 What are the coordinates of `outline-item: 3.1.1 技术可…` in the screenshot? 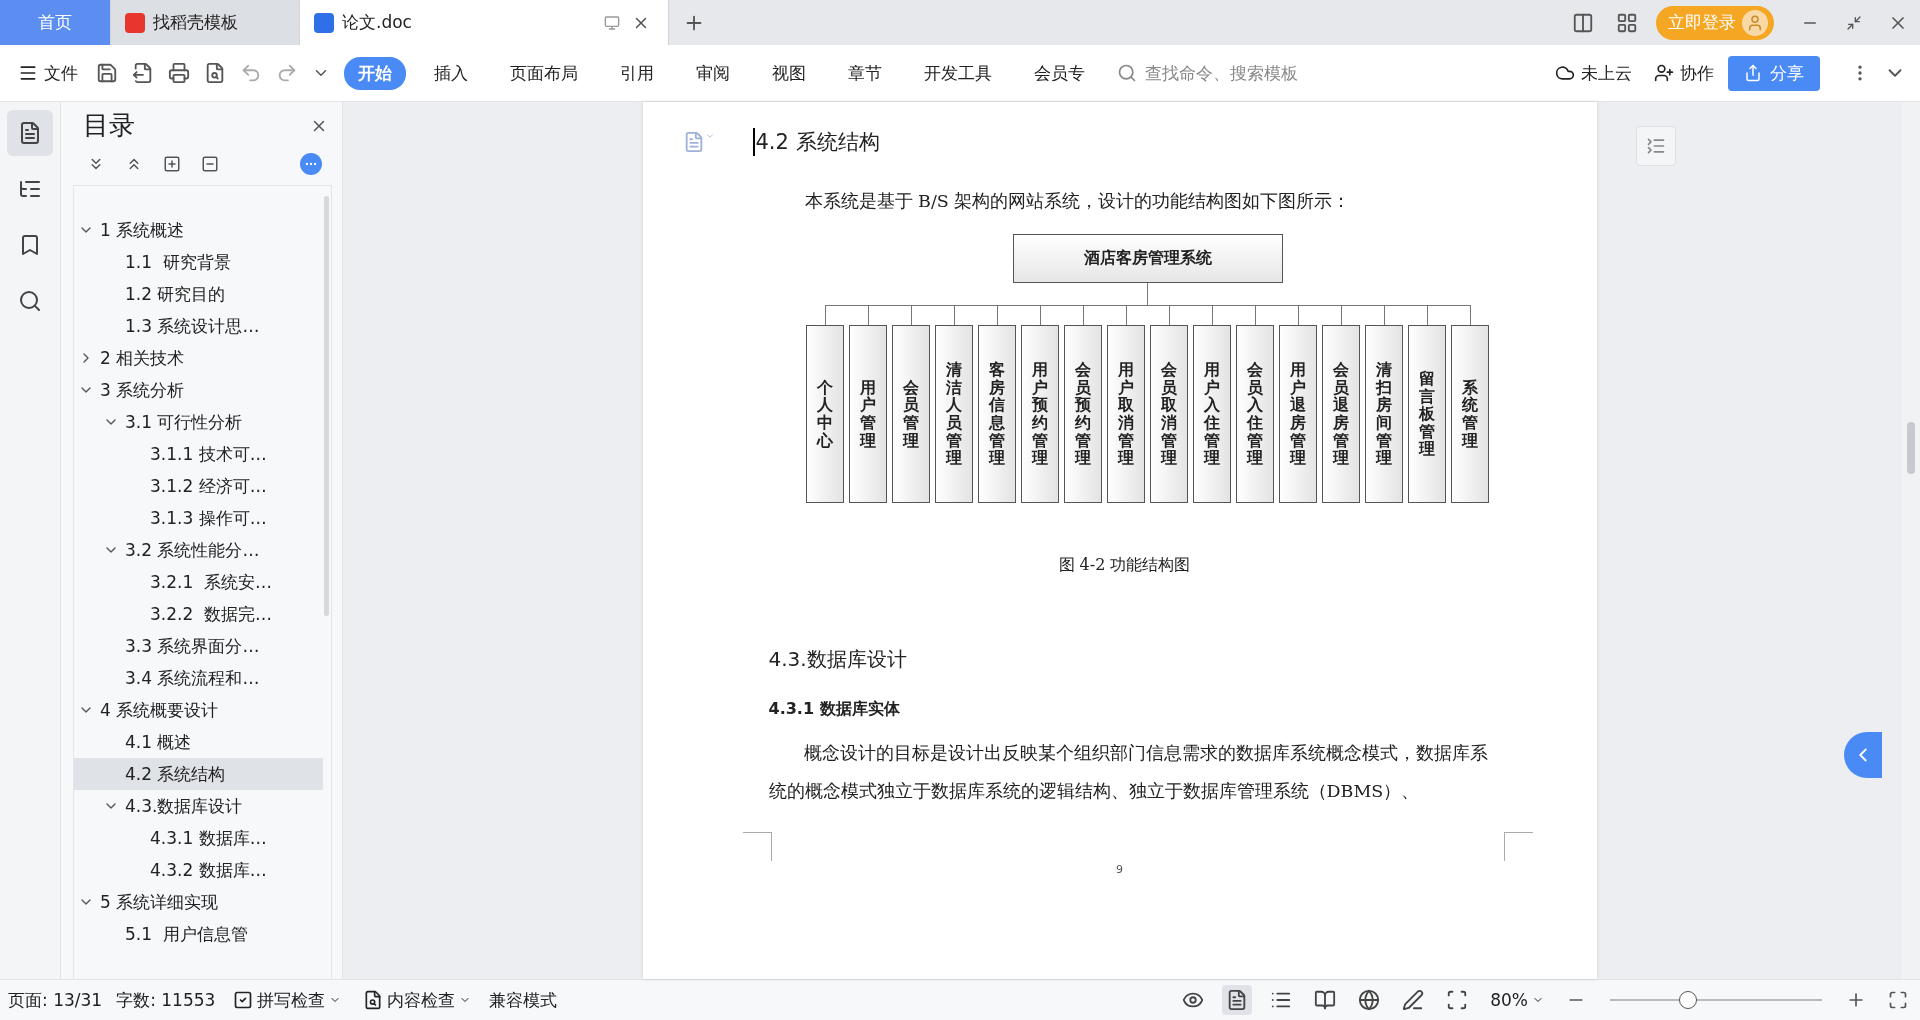 It's located at (198, 454).